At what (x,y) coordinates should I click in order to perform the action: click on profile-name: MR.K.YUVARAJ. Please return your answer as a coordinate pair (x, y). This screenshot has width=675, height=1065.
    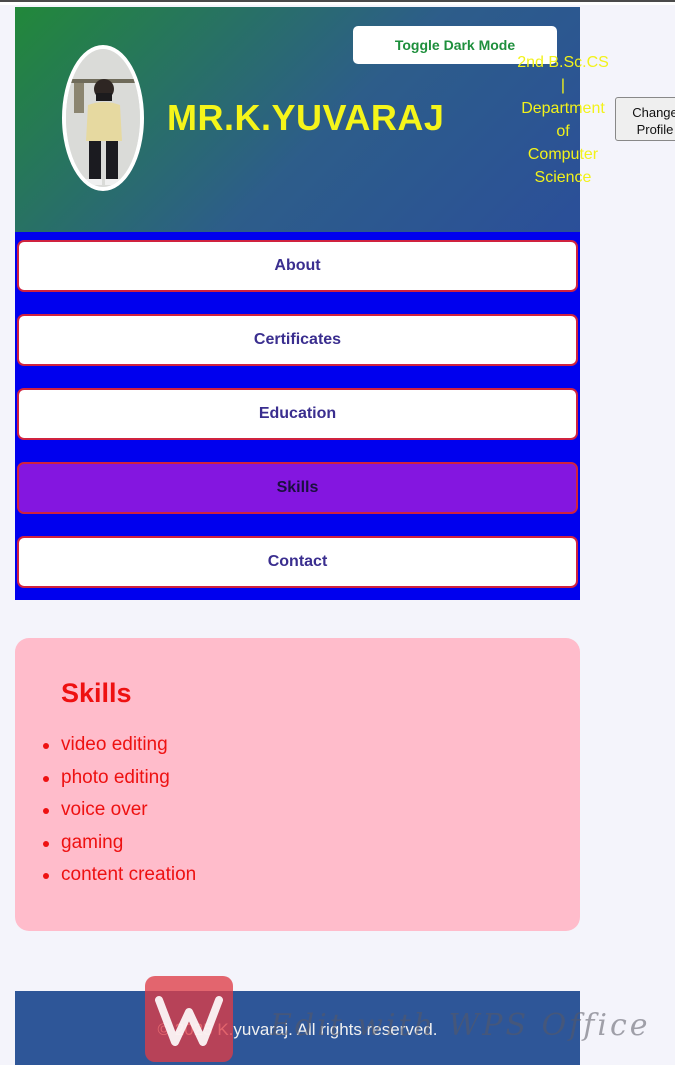
    Looking at the image, I should click on (306, 117).